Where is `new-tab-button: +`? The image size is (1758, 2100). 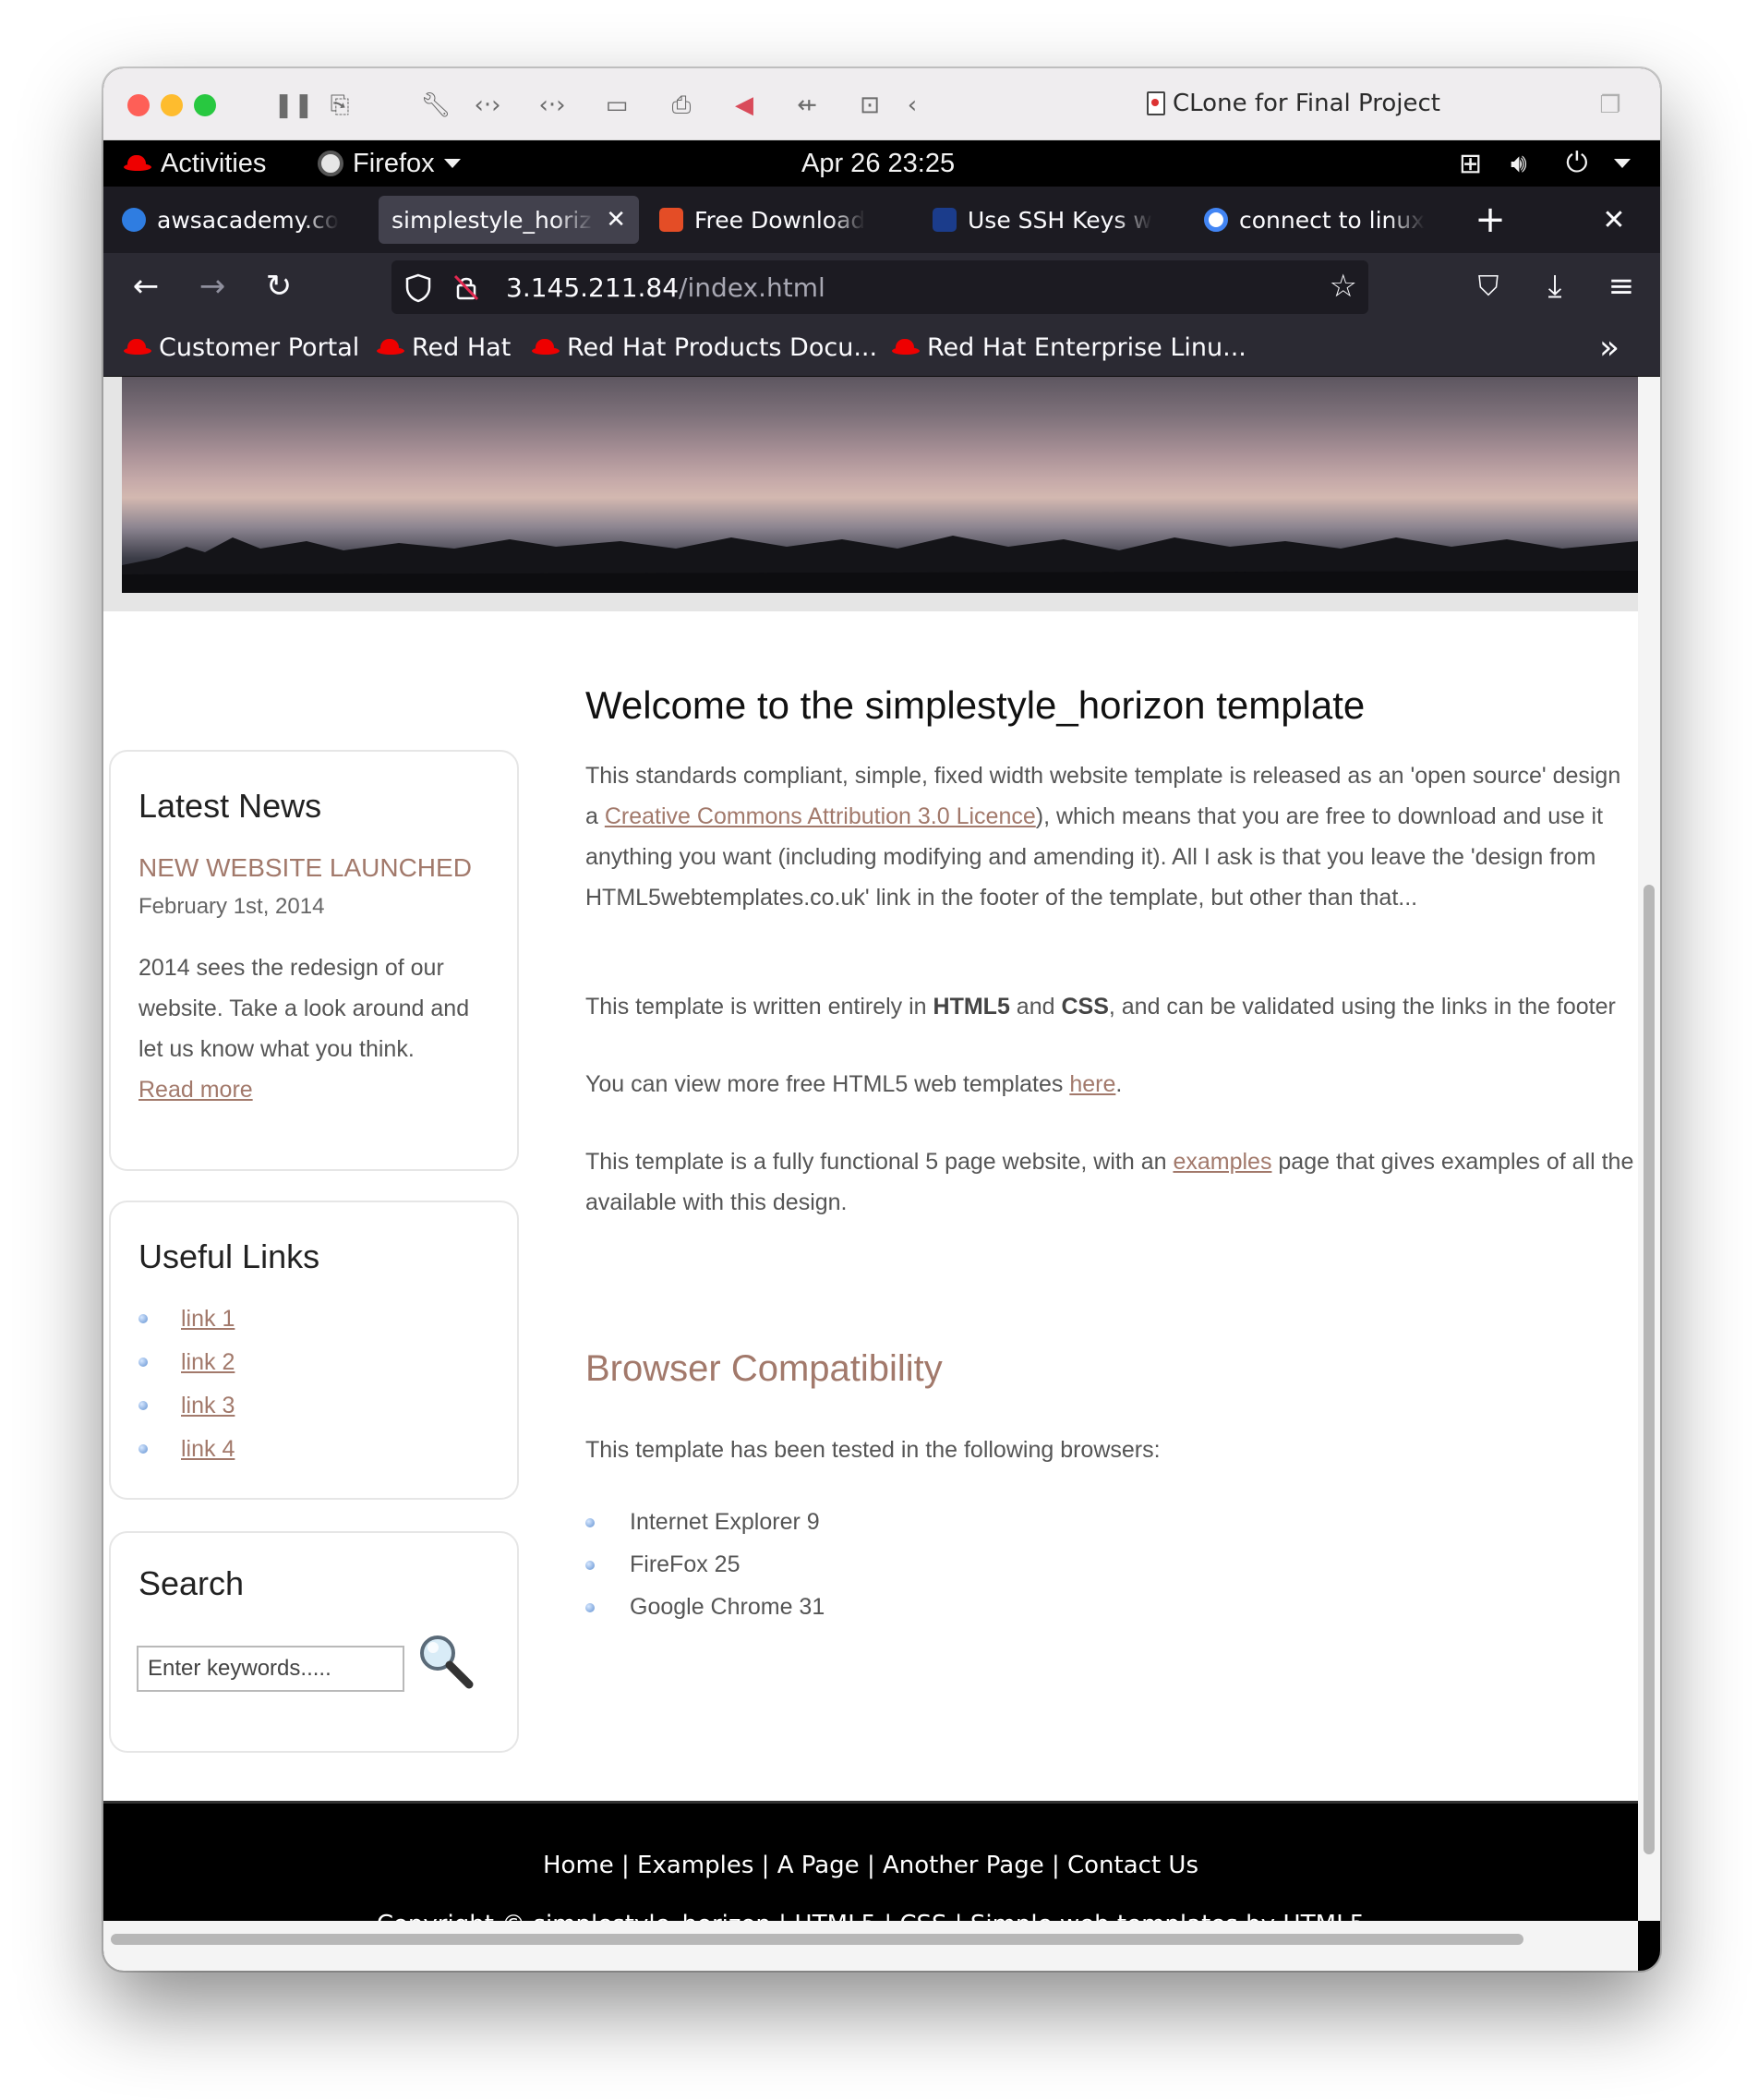
new-tab-button: + is located at coordinates (1490, 220).